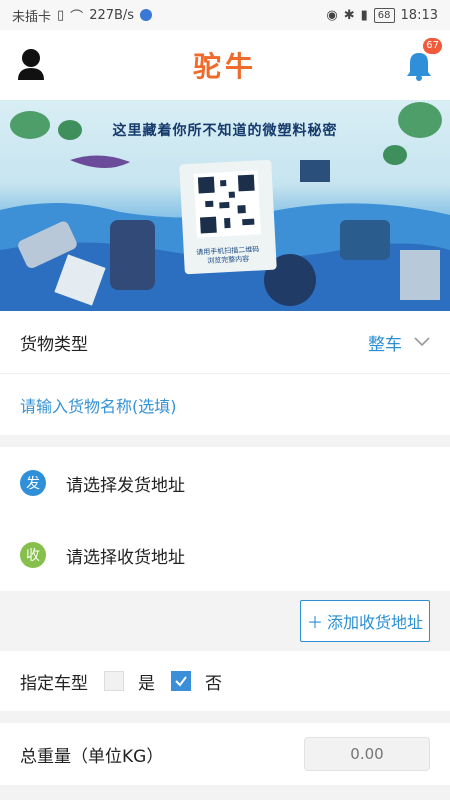  Describe the element at coordinates (32, 17) in the screenshot. I see `carrier-text: 未插卡` at that location.